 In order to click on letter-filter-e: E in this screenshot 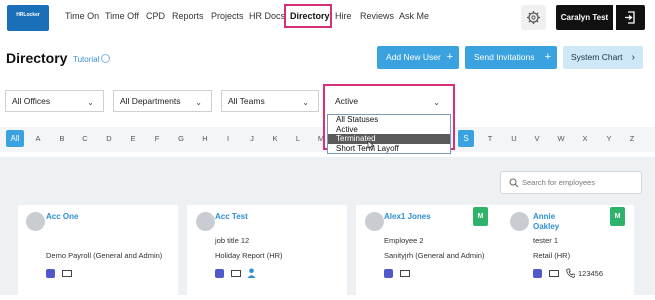, I will do `click(133, 138)`.